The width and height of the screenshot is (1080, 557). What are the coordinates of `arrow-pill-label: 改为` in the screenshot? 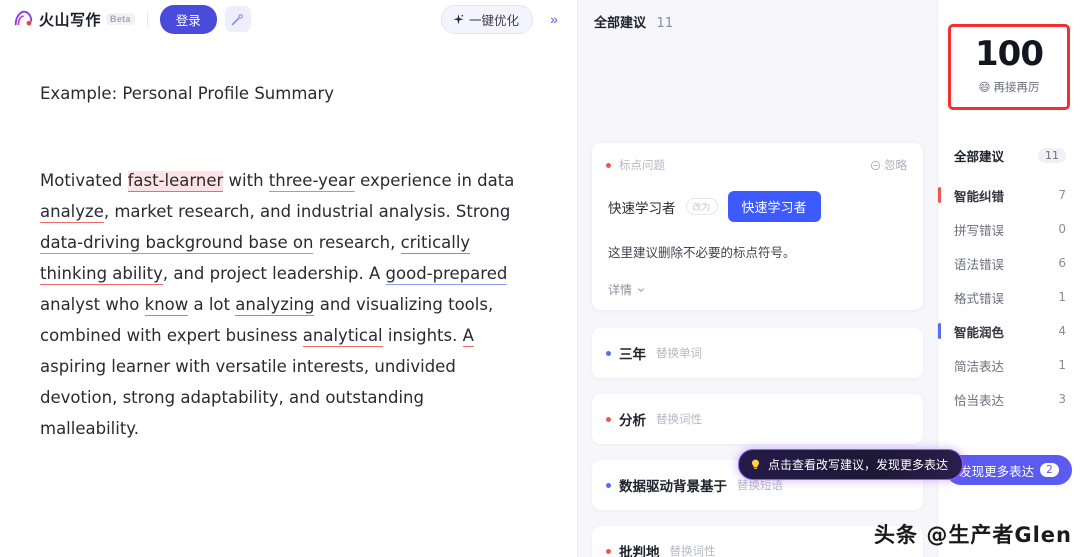 It's located at (701, 206).